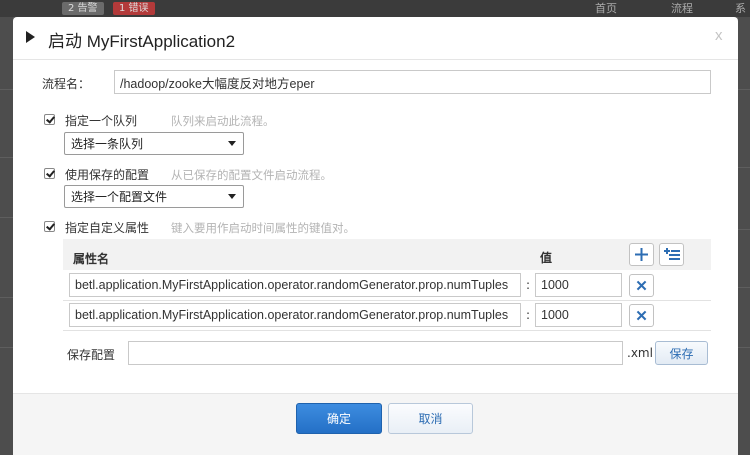  Describe the element at coordinates (154, 143) in the screenshot. I see `queue-select: 选择一条队列` at that location.